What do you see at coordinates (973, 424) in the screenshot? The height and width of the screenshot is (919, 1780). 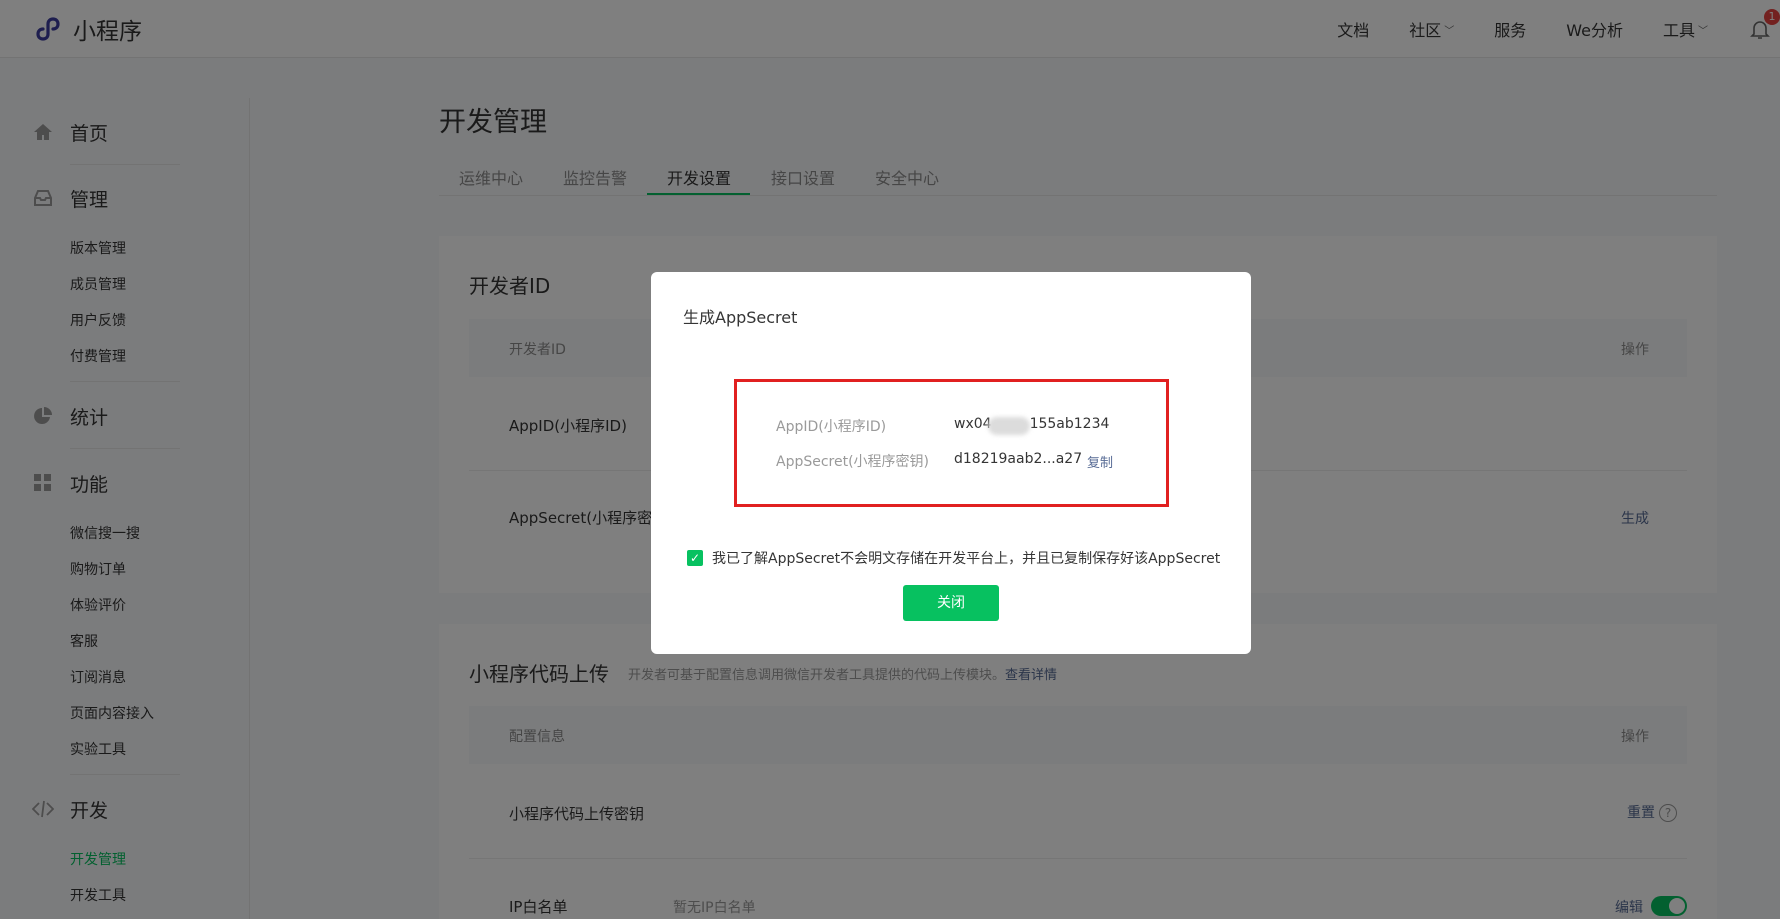 I see `appid-value-head: wx04` at bounding box center [973, 424].